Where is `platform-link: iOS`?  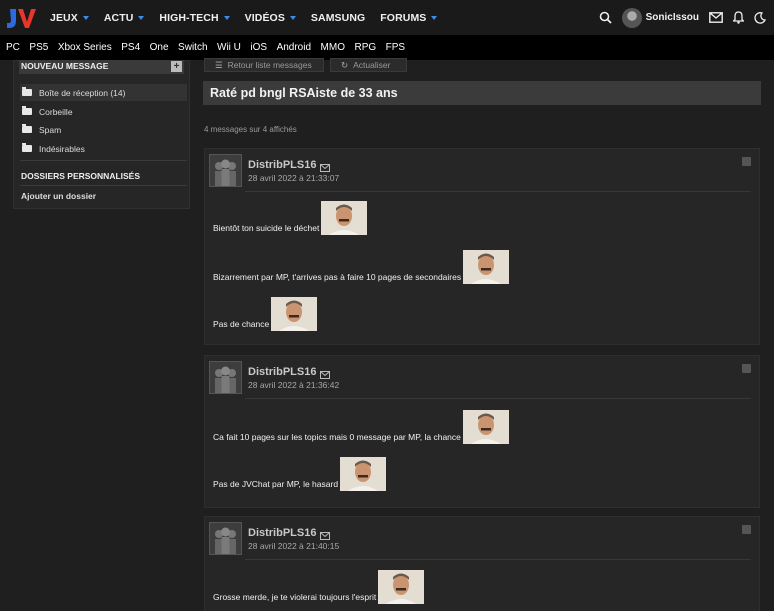
platform-link: iOS is located at coordinates (258, 47).